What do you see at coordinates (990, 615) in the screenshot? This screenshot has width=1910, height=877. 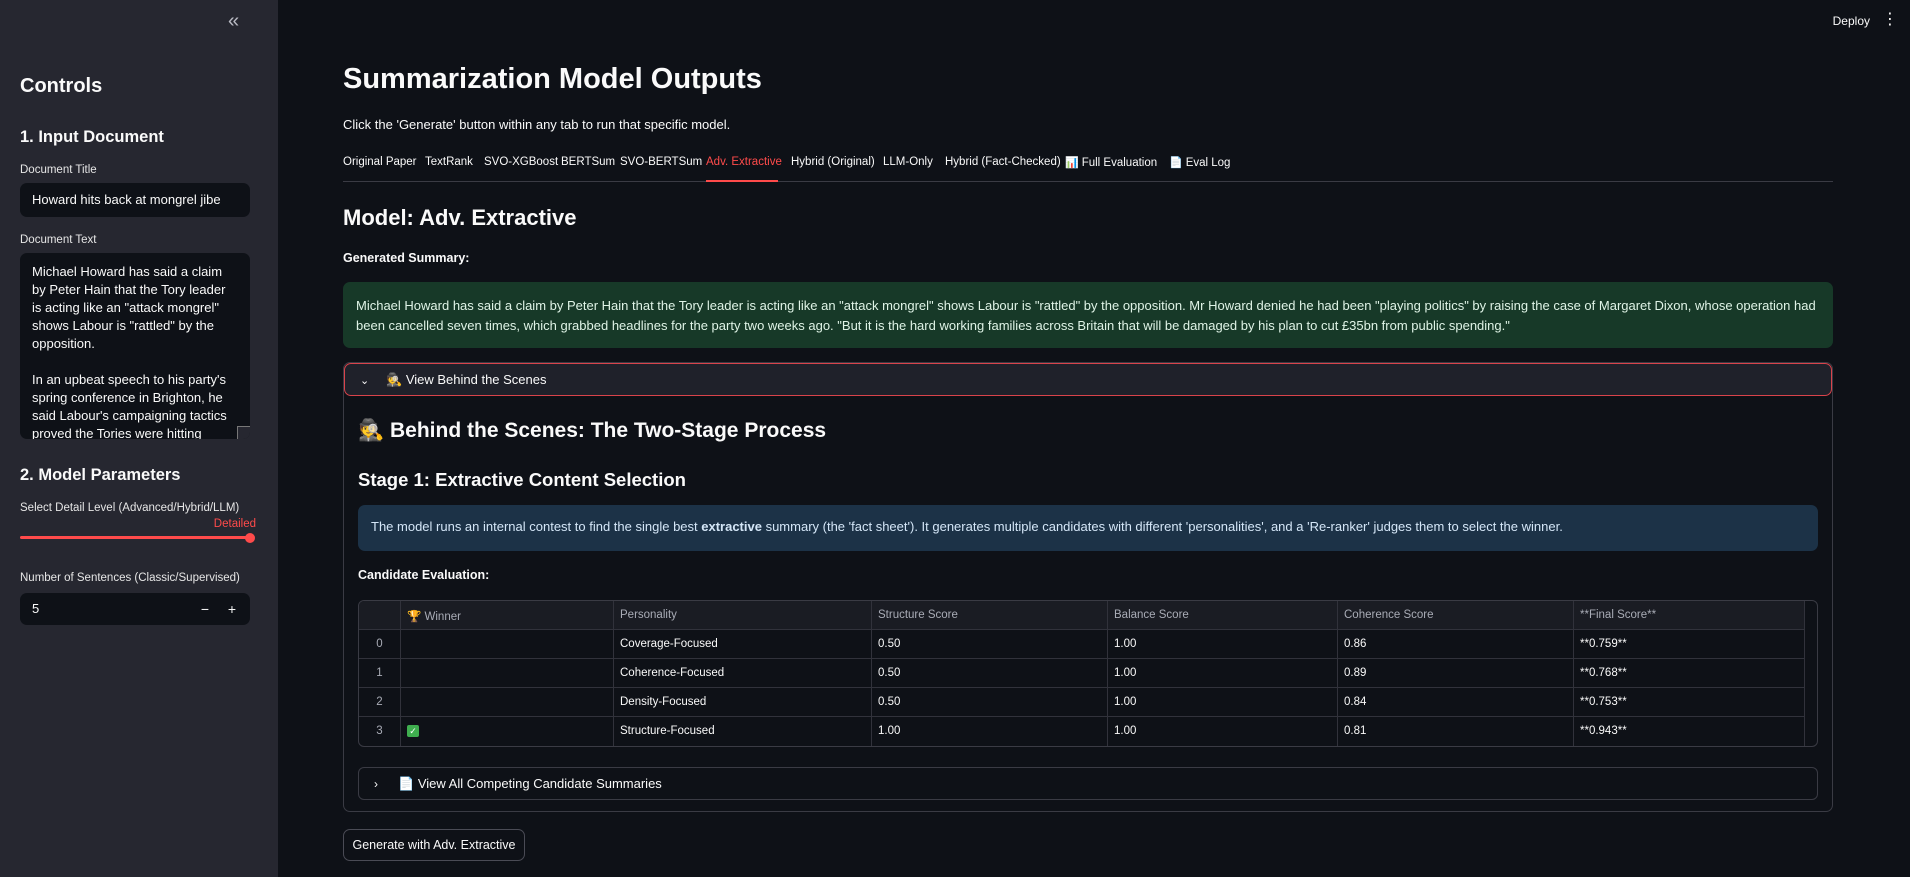 I see `header-structure-score: Structure Score` at bounding box center [990, 615].